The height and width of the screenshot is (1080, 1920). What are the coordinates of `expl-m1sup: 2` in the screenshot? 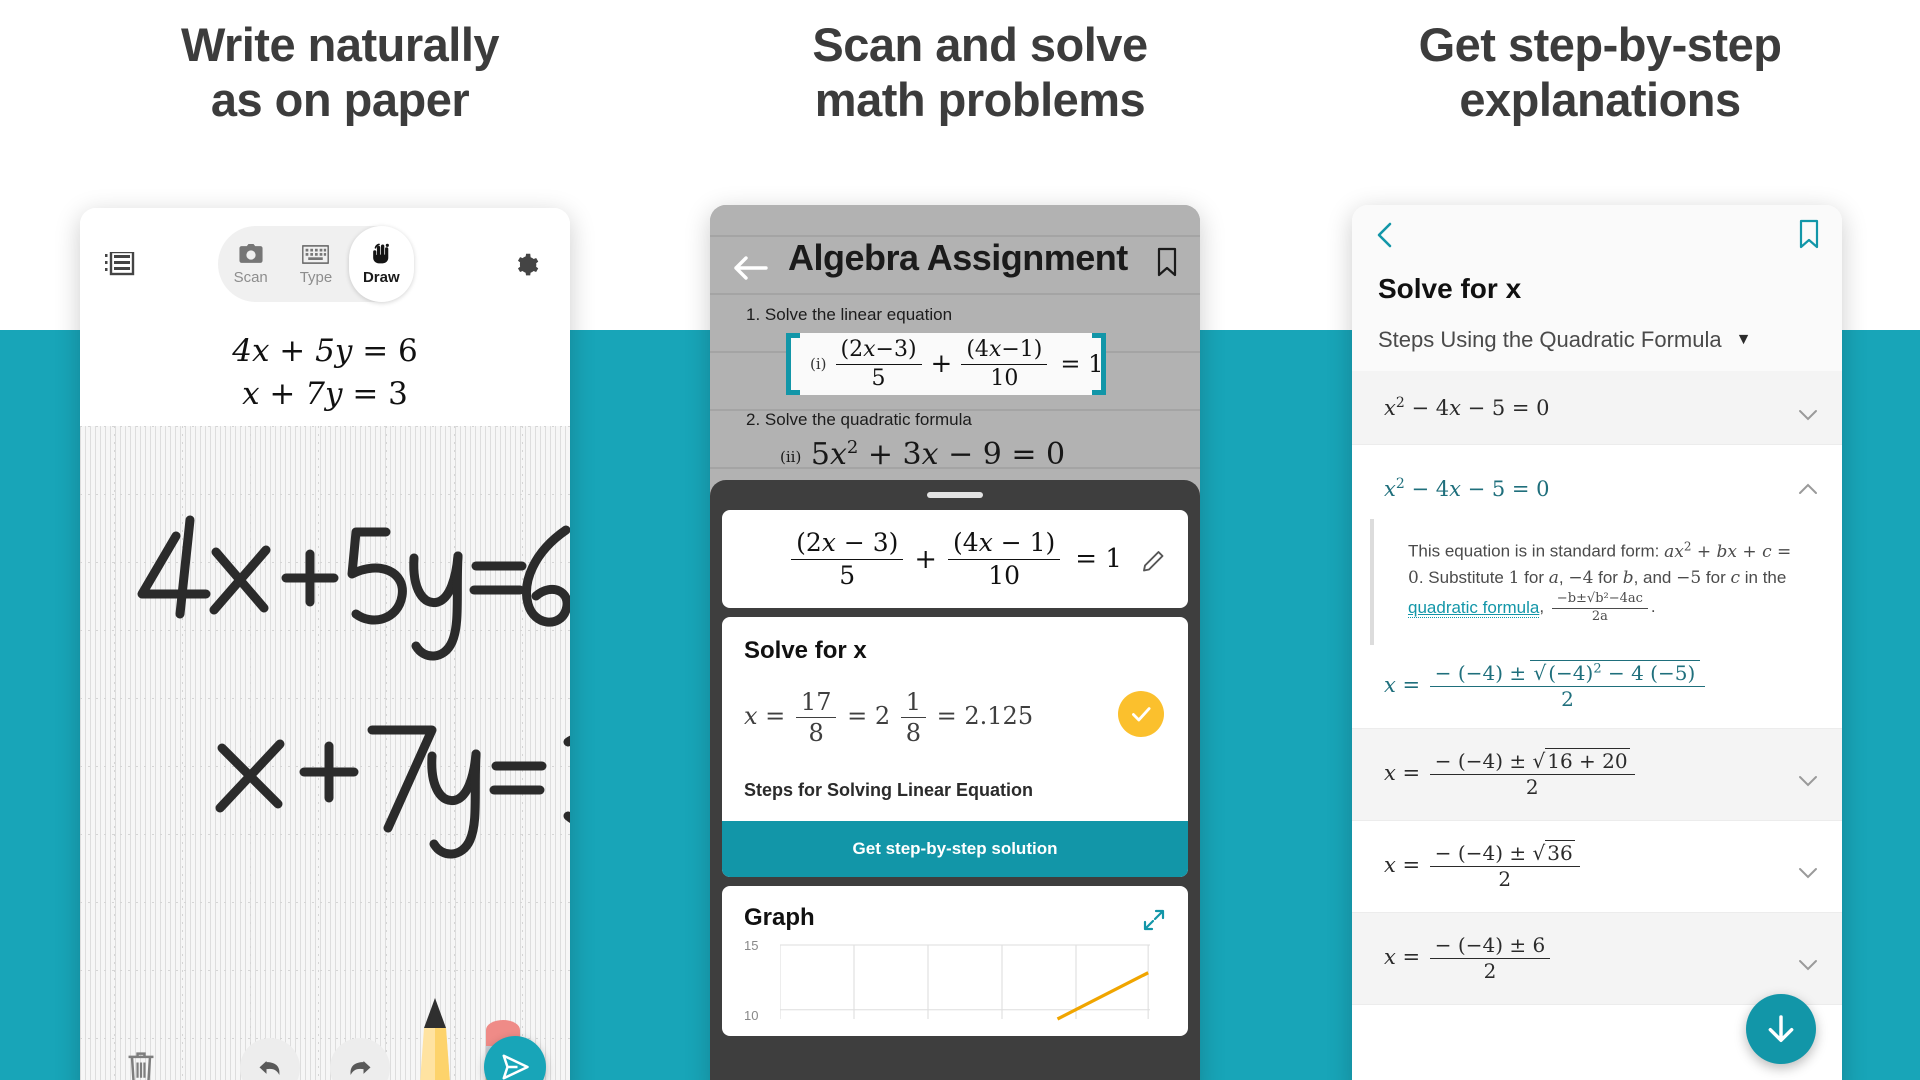 It's located at (1687, 546).